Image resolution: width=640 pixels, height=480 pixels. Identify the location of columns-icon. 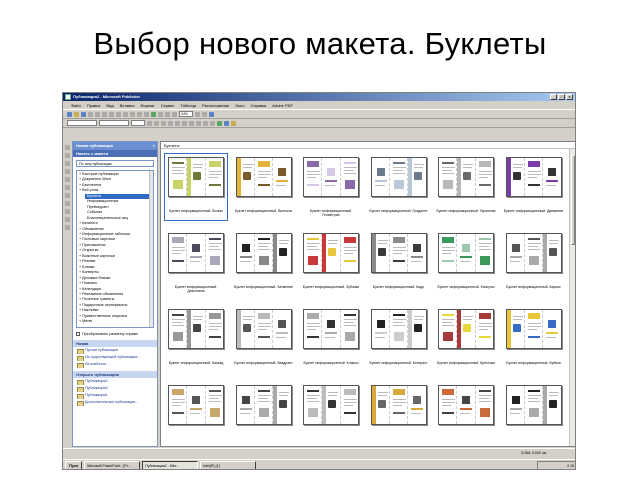
(160, 114).